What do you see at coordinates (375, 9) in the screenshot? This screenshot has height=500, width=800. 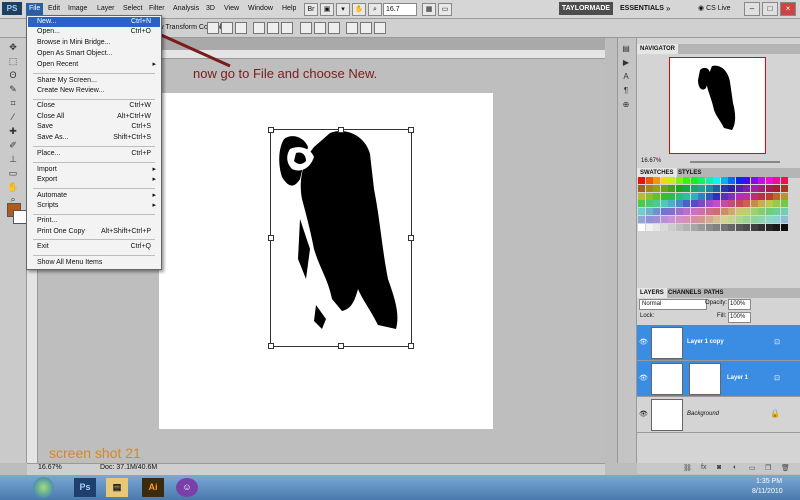 I see `zoom-tool-icon: ⌕` at bounding box center [375, 9].